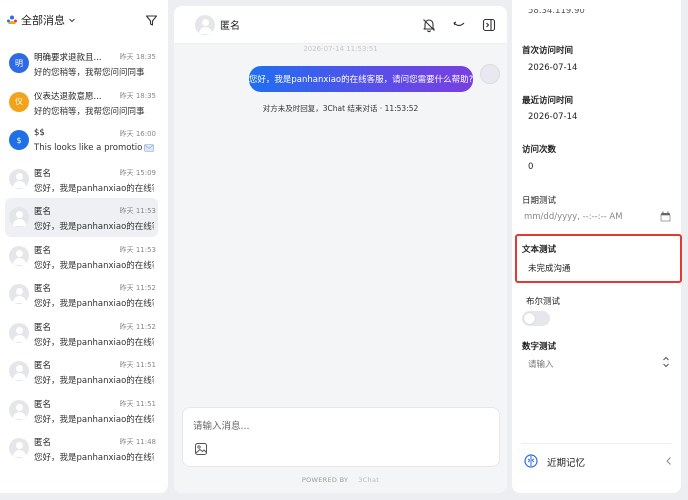 This screenshot has width=688, height=500. I want to click on last-visit-label: 最近访问时间, so click(548, 101).